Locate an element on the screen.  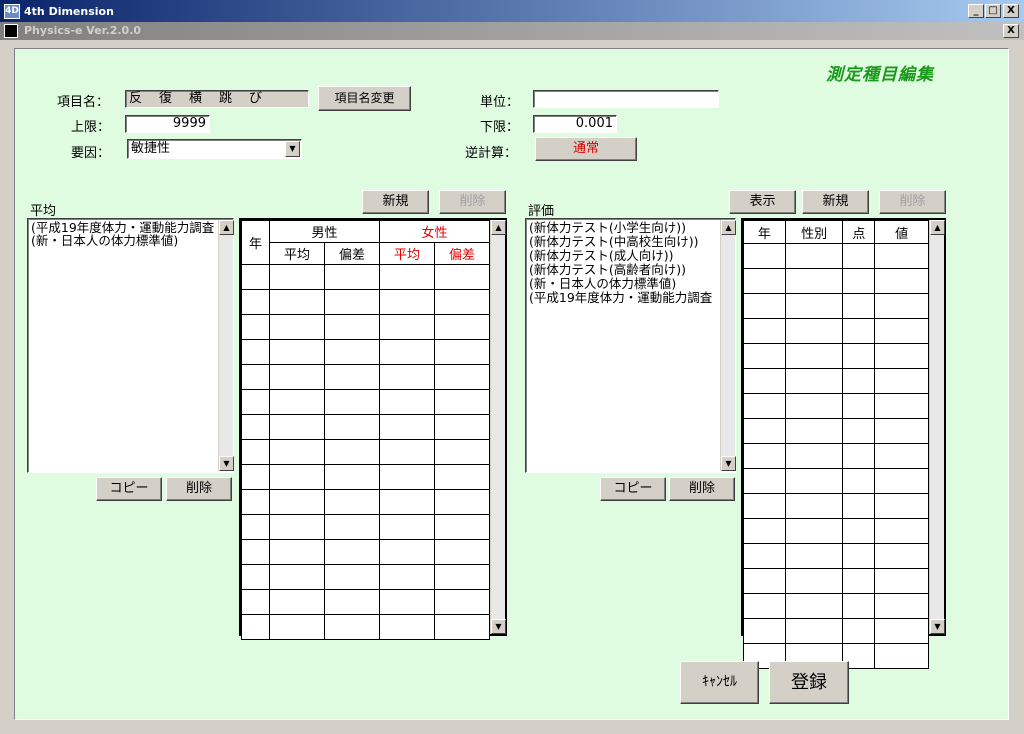
item-name-label: 項目名： is located at coordinates (83, 102).